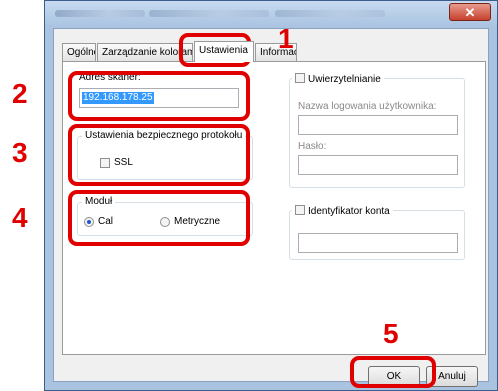 The width and height of the screenshot is (498, 391). I want to click on callout-number-5: 5, so click(391, 333).